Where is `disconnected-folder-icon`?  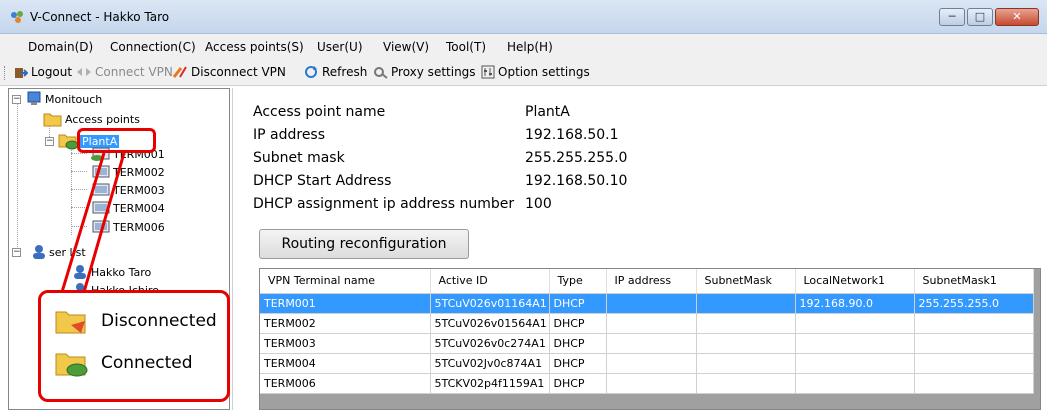 disconnected-folder-icon is located at coordinates (70, 322).